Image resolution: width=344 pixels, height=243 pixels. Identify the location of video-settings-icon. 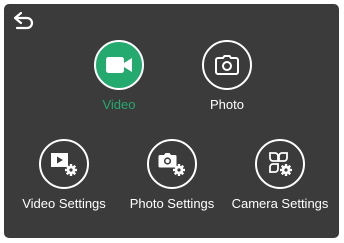
(64, 164).